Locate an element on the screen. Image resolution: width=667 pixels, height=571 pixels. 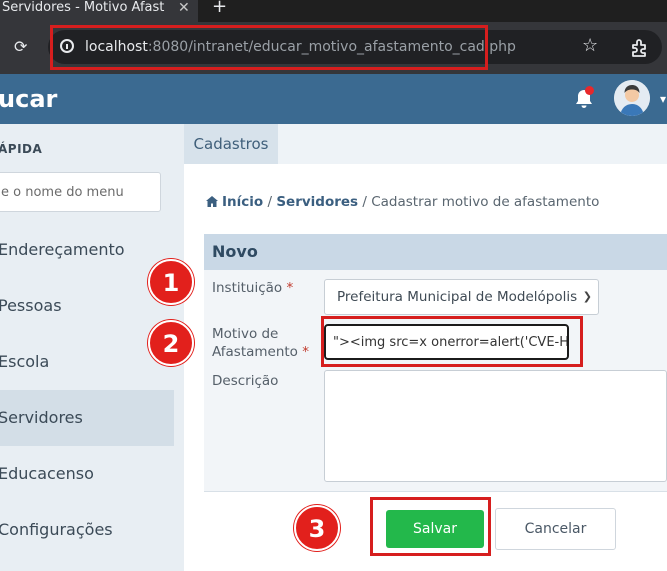
menu-search-input is located at coordinates (80, 192).